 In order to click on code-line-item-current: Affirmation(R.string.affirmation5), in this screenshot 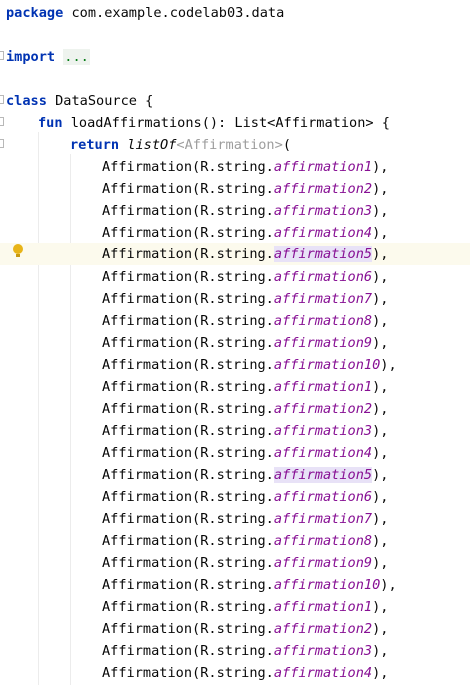, I will do `click(235, 254)`.